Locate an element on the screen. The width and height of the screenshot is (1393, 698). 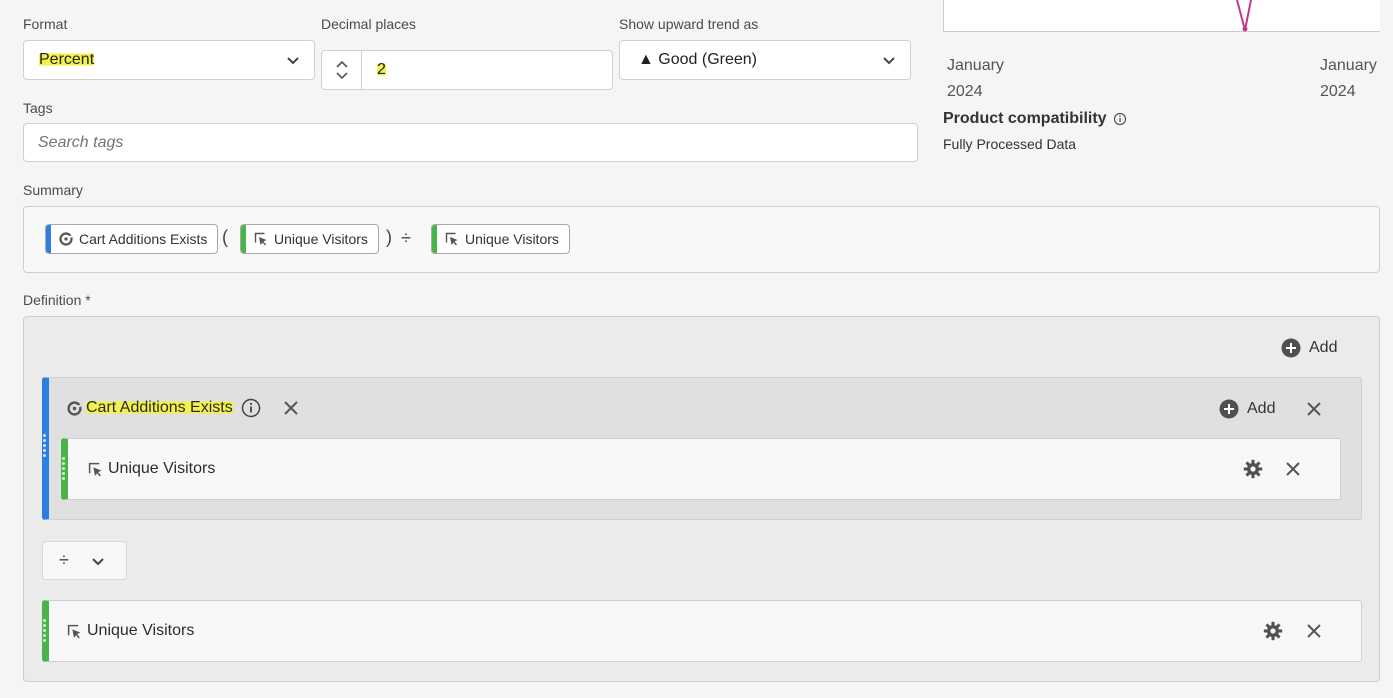
format-label: Format is located at coordinates (45, 24).